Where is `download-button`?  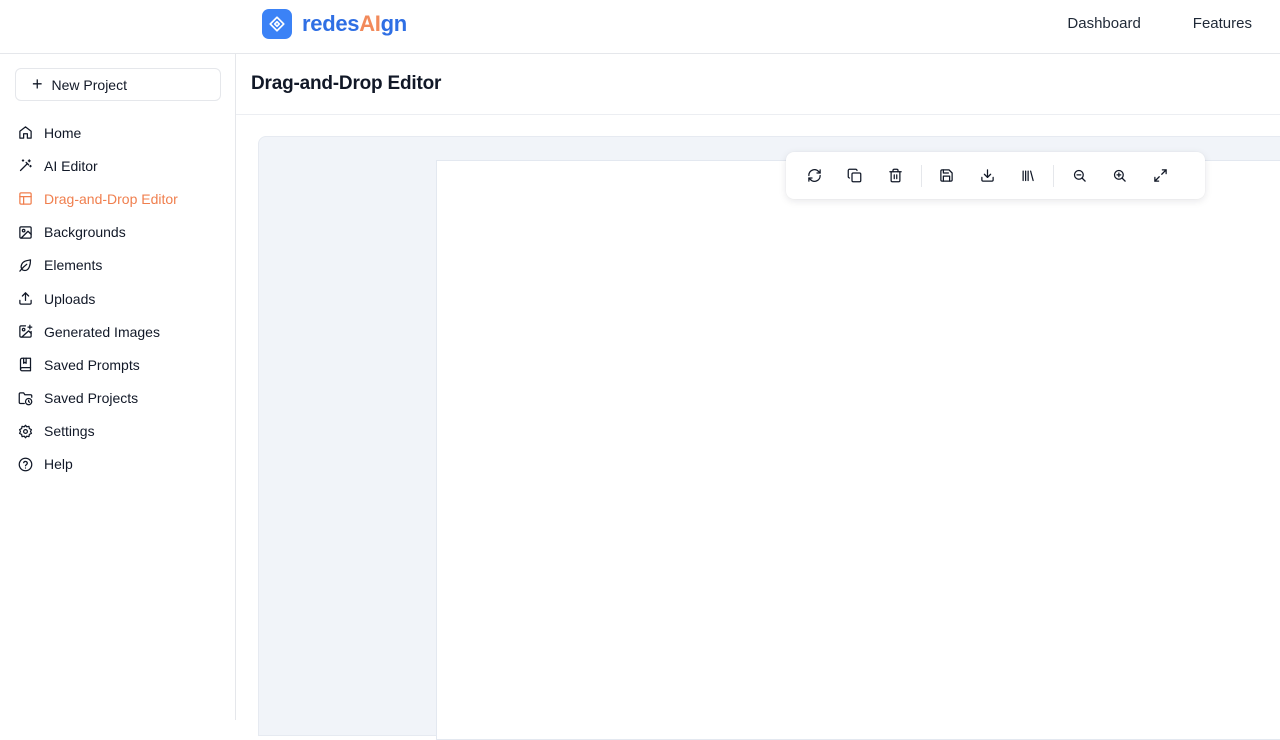
download-button is located at coordinates (987, 176).